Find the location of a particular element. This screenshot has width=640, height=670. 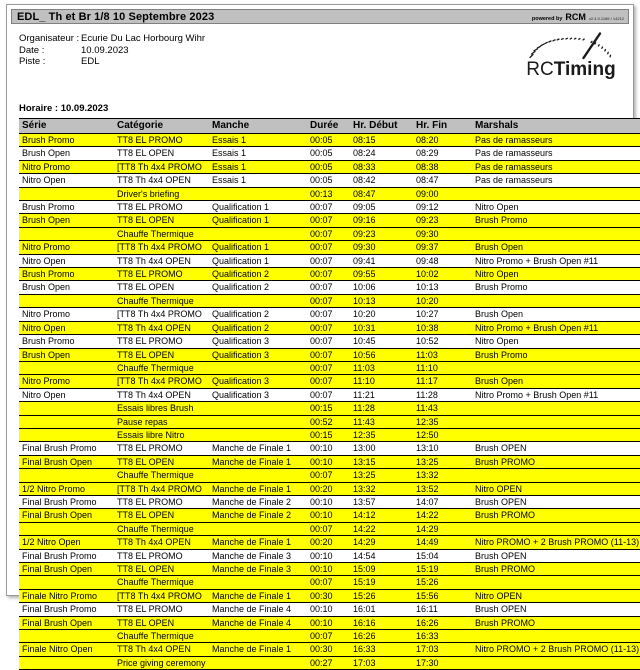

table-row: Chauffe Thermique00:0711:0311:10 is located at coordinates (329, 367).